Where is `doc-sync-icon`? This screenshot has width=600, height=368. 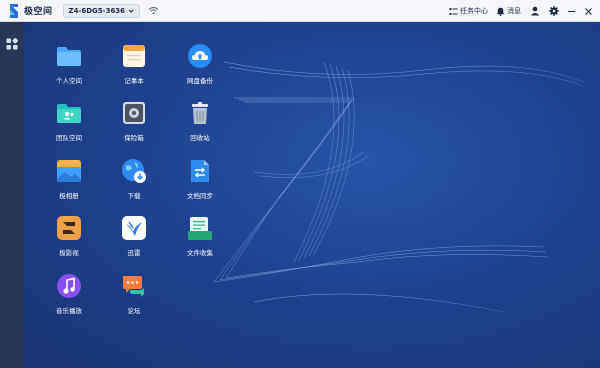
doc-sync-icon is located at coordinates (200, 171).